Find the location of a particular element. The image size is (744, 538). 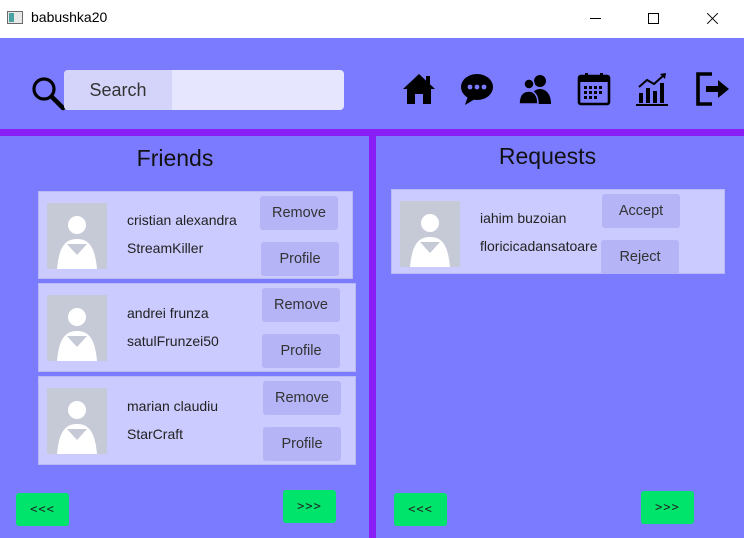

friend-username: satulFrunzei50 is located at coordinates (173, 341).